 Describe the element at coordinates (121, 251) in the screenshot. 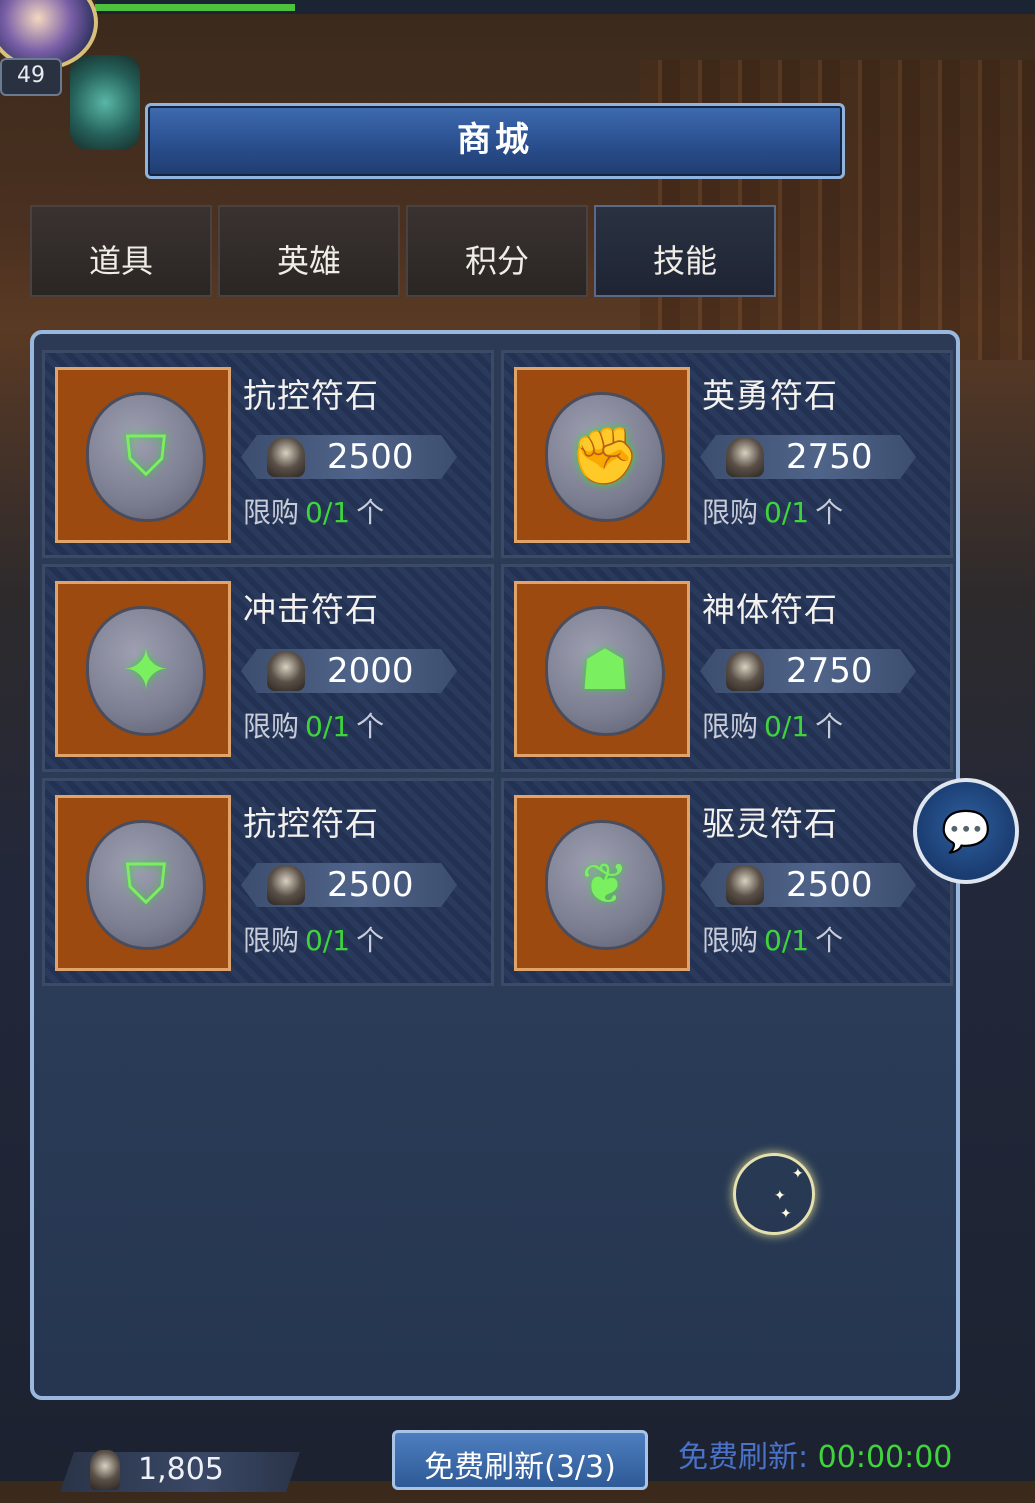

I see `tab-items: 道具` at that location.